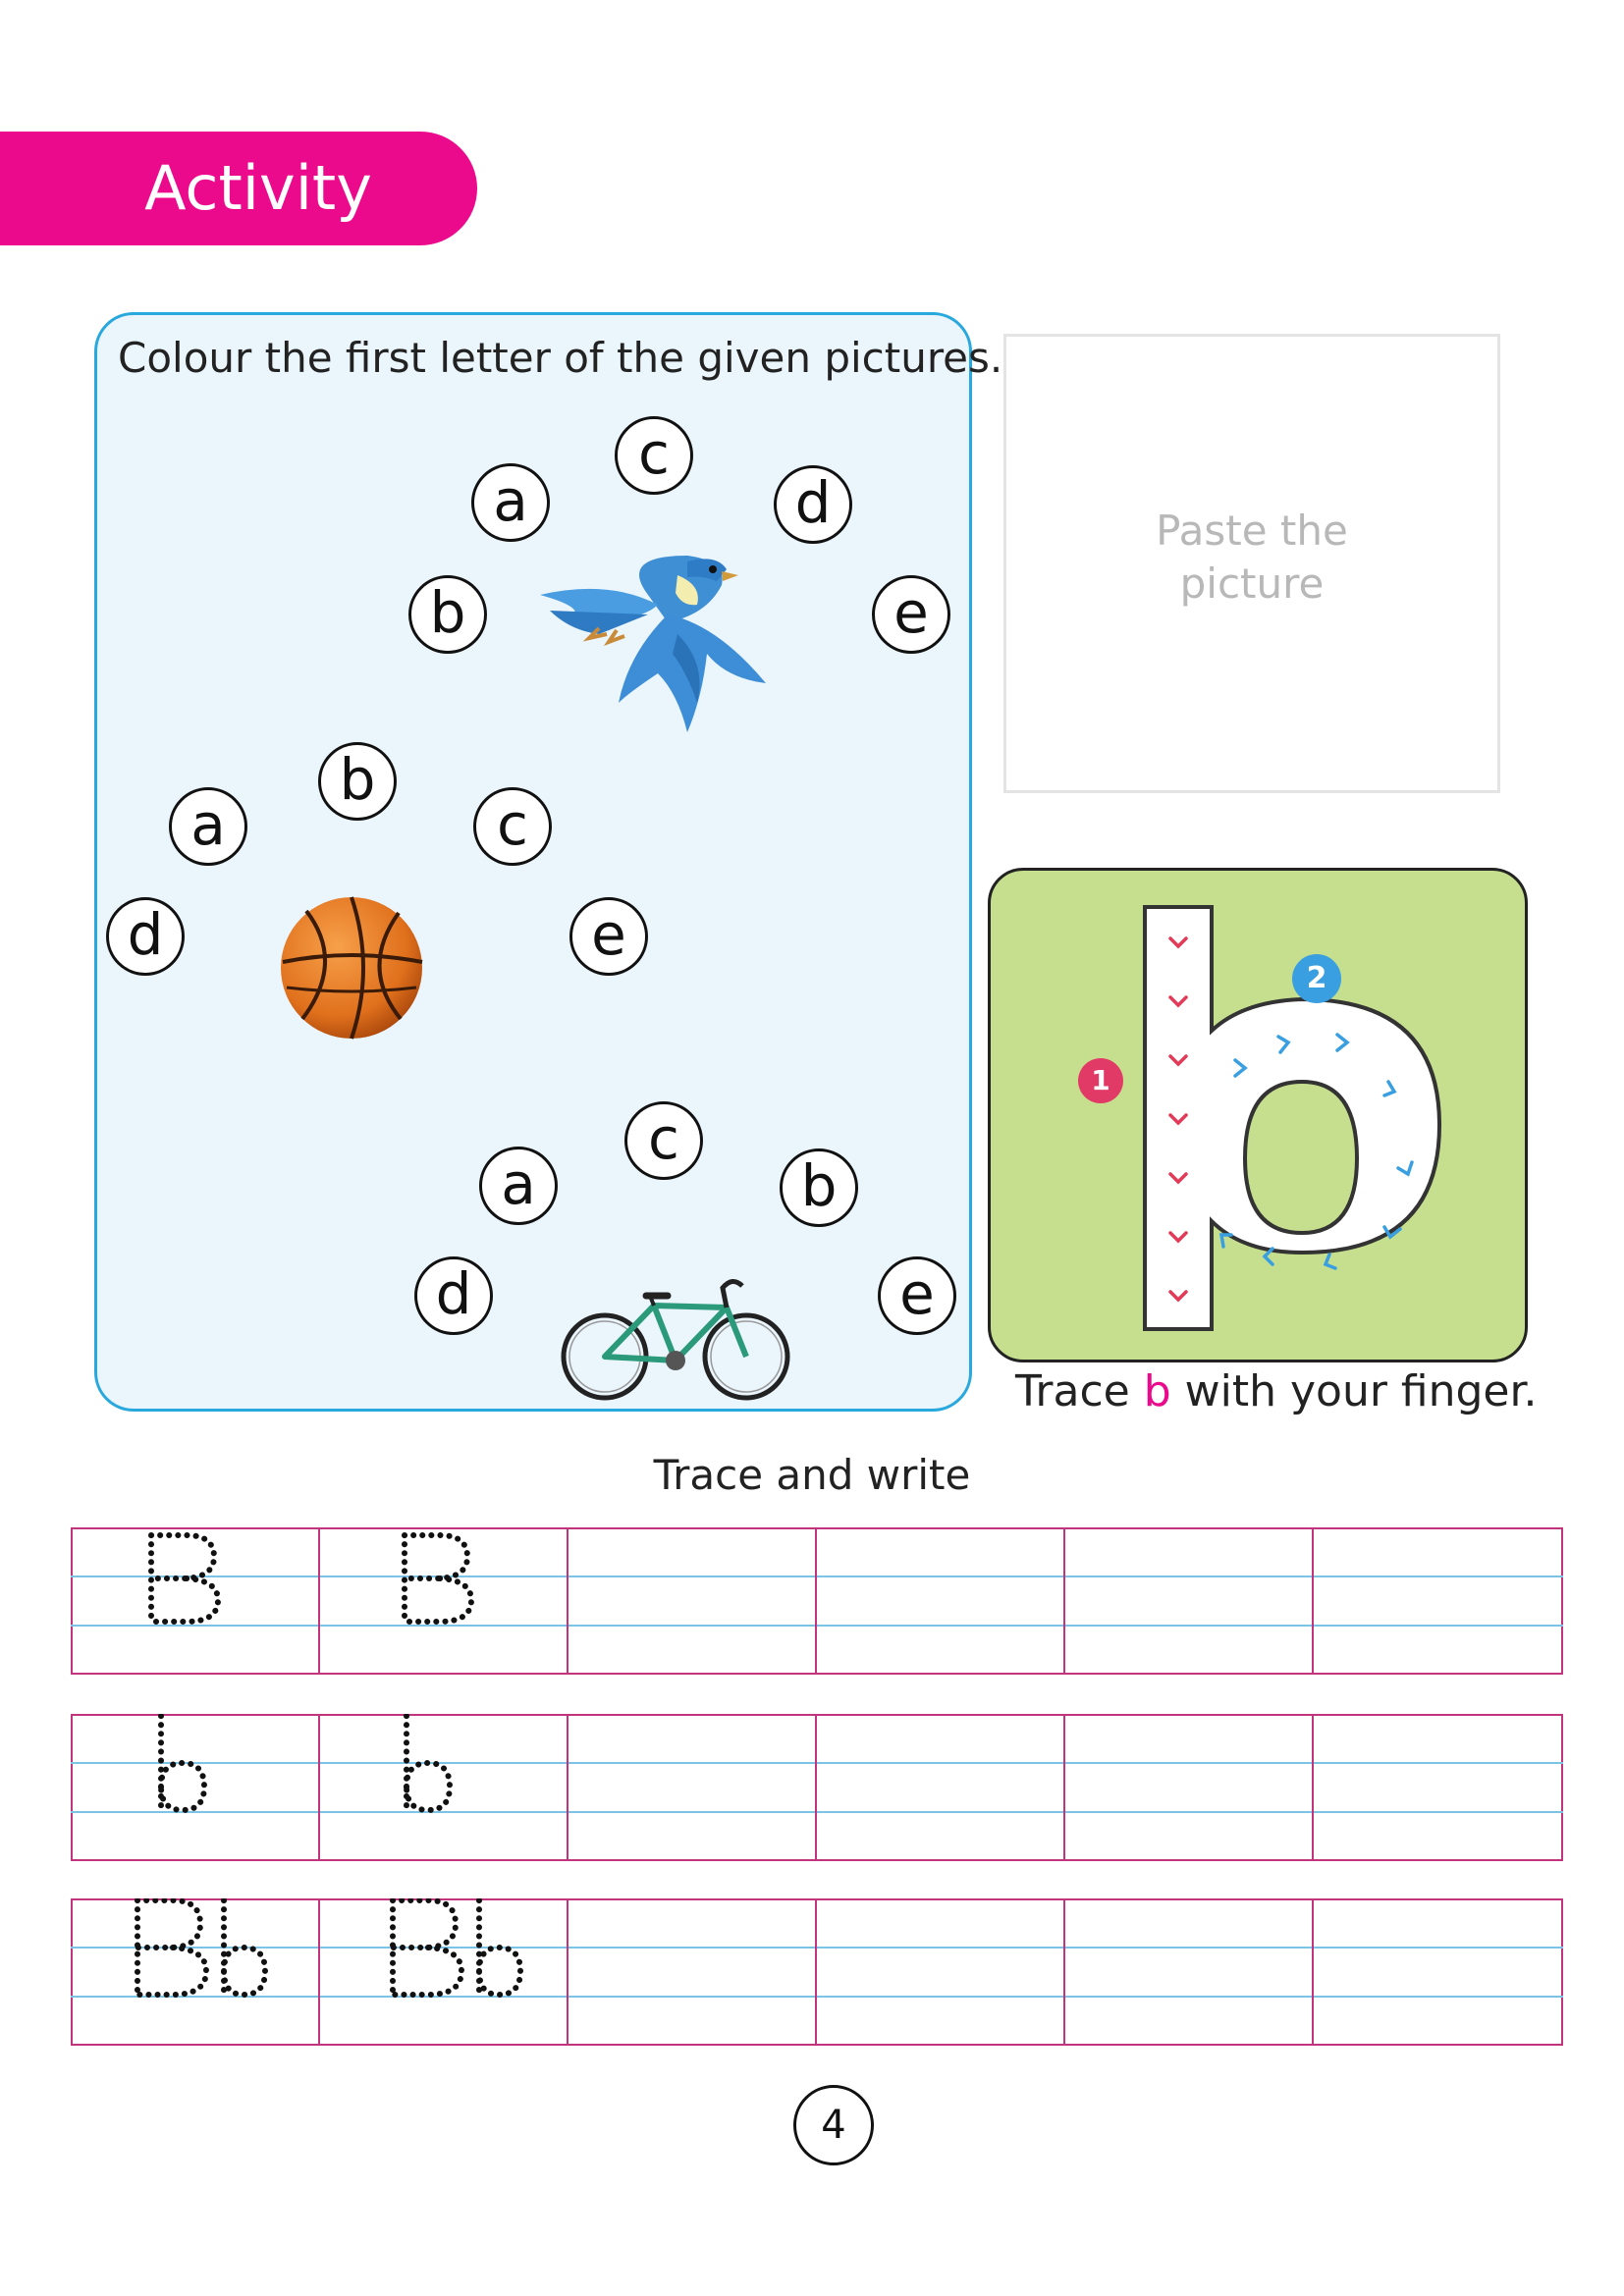 The width and height of the screenshot is (1624, 2296). What do you see at coordinates (1354, 1391) in the screenshot?
I see `caption-text-end: with your finger.` at bounding box center [1354, 1391].